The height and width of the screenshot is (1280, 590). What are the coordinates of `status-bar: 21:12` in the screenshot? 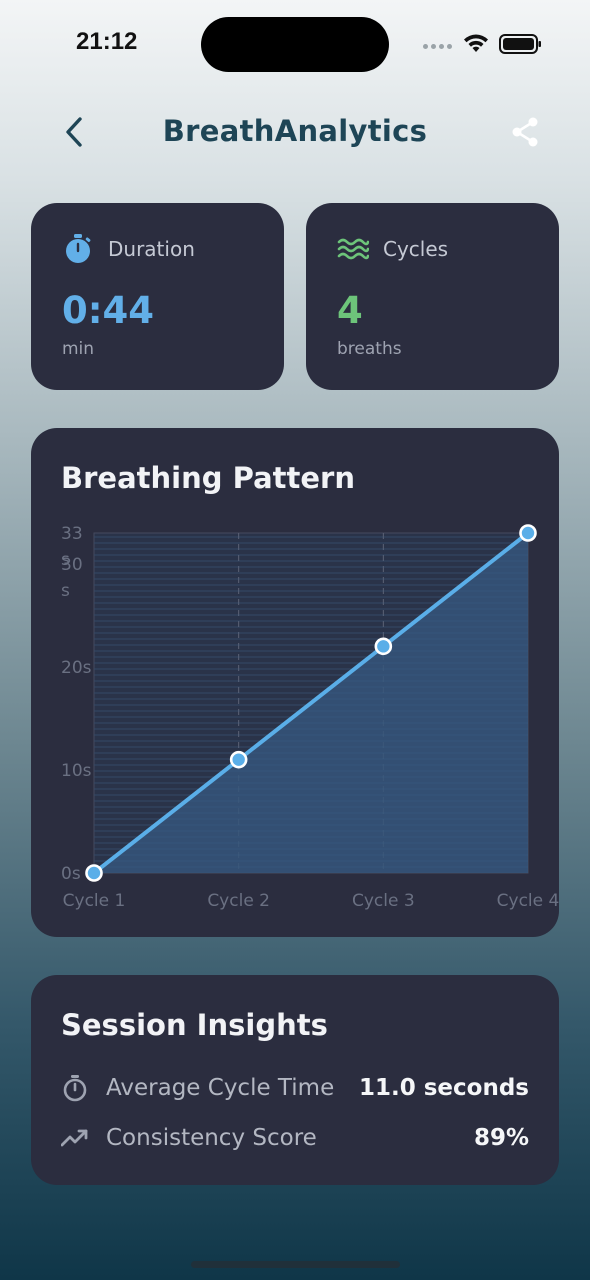 It's located at (295, 45).